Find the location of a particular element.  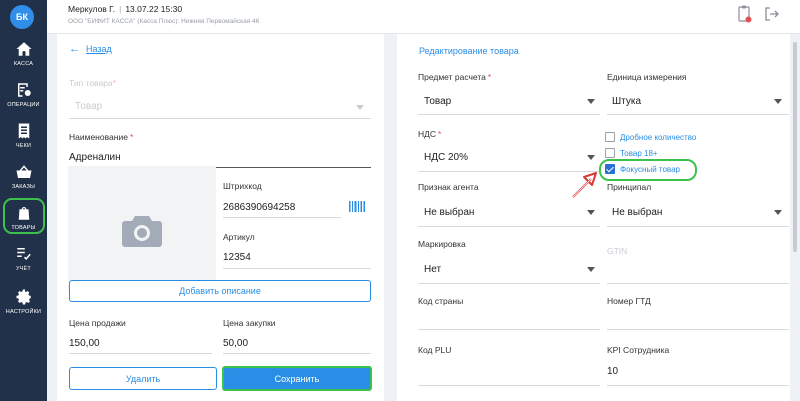

camera-icon is located at coordinates (142, 231).